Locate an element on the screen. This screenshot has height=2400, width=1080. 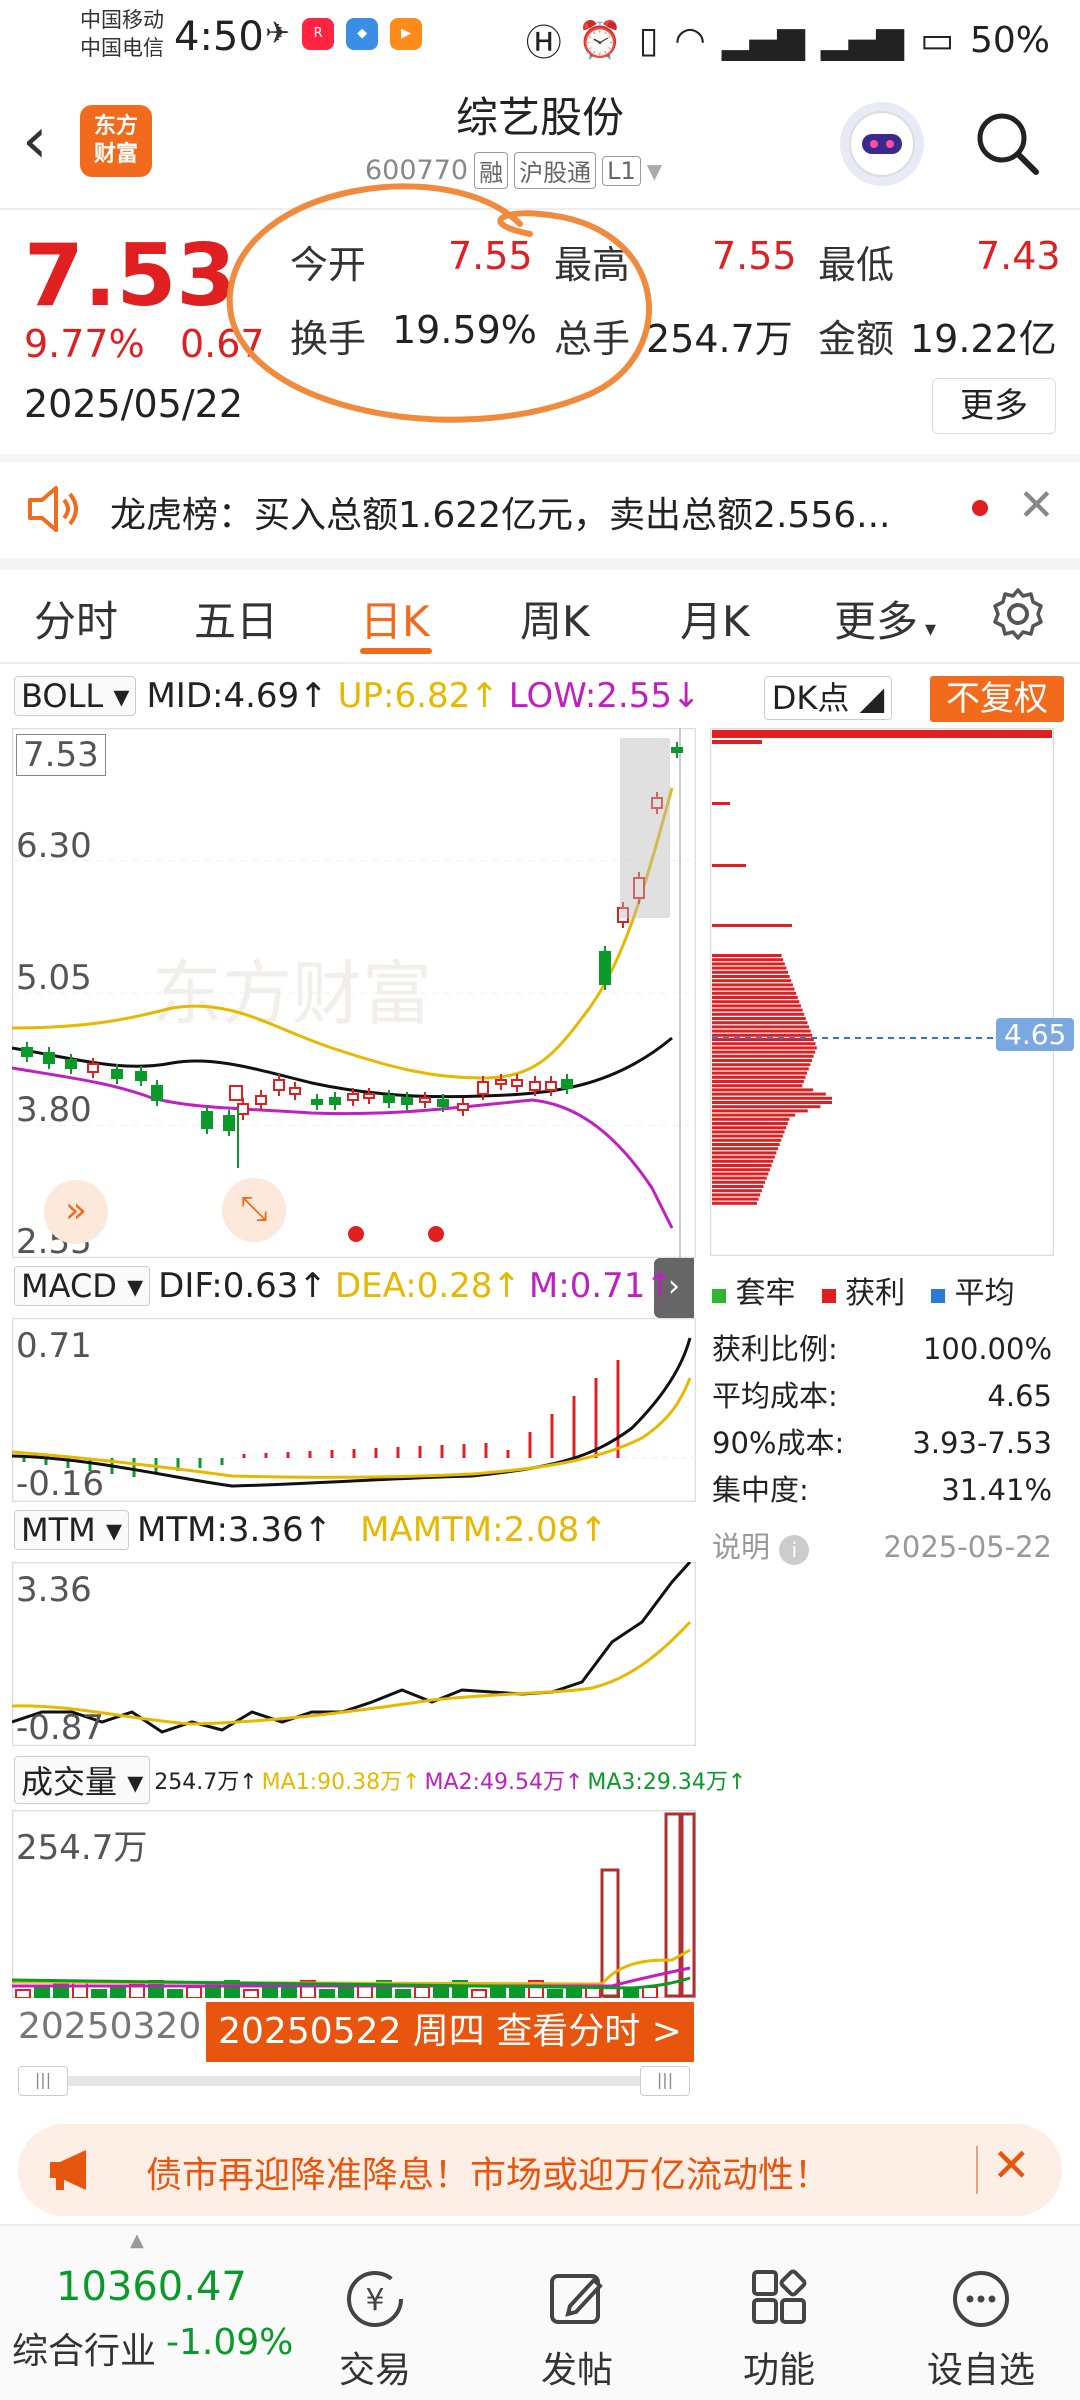
search-icon is located at coordinates (1007, 143).